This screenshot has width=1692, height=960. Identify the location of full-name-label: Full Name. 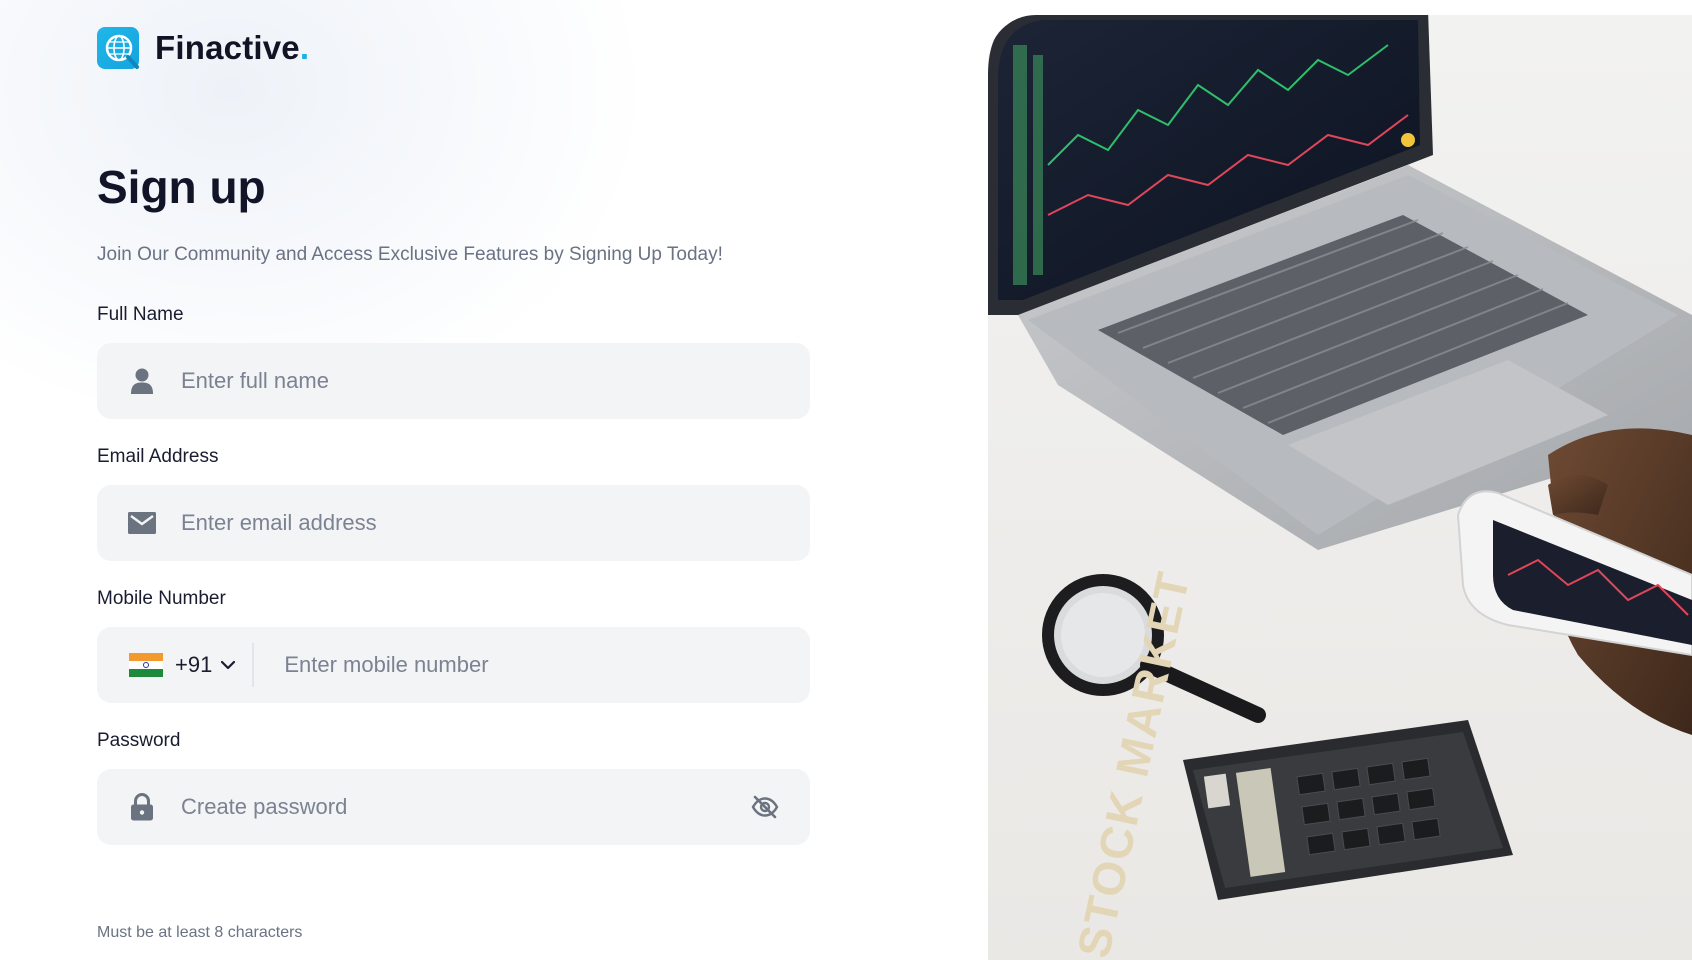
(140, 314).